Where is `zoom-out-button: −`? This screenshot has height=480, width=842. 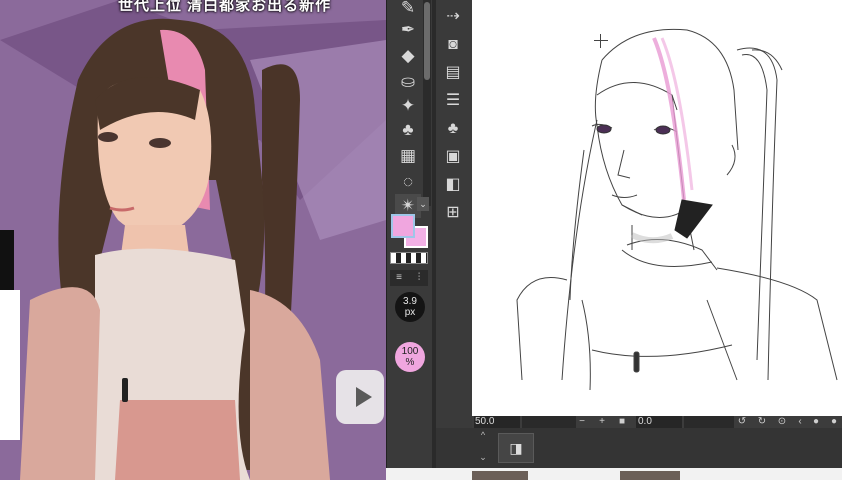
zoom-out-button: − is located at coordinates (582, 422).